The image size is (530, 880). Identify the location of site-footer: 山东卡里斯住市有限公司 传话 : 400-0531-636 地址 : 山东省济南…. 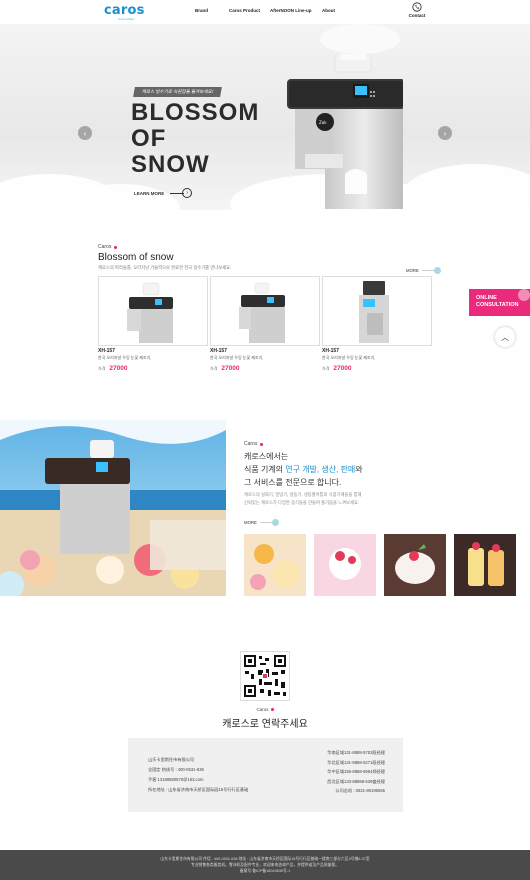
(265, 865).